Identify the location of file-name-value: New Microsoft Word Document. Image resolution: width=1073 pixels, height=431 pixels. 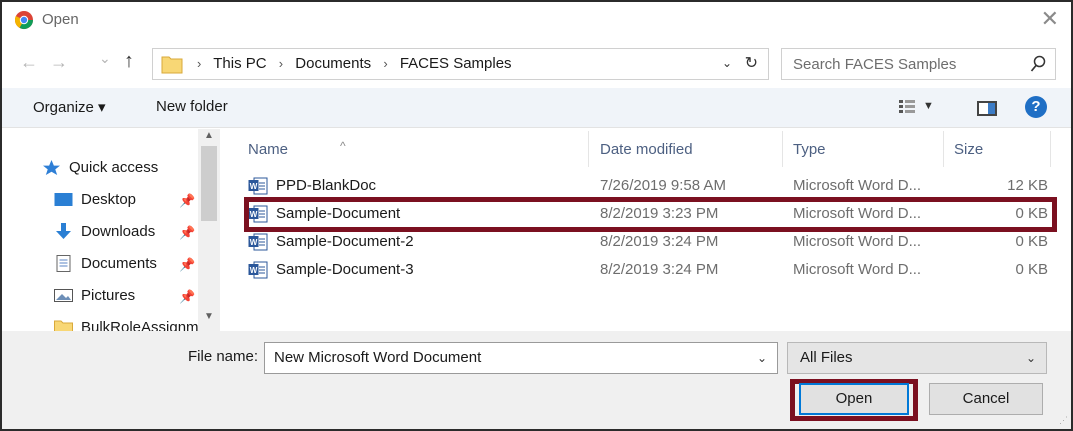
(377, 357).